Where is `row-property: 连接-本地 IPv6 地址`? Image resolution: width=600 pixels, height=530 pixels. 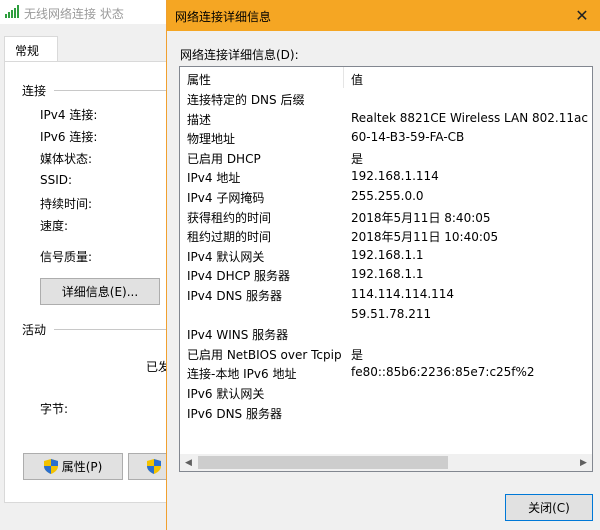
row-property: 连接-本地 IPv6 地址 is located at coordinates (242, 374).